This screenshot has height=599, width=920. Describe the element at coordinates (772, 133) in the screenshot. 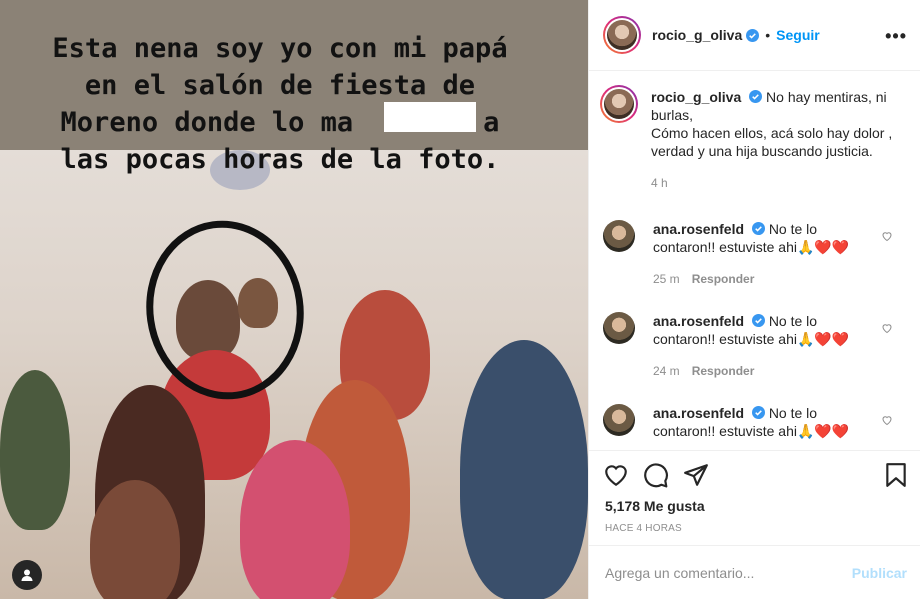

I see `caption-text-line-2: Cómo hacen ellos, acá solo hay dolor ,` at that location.